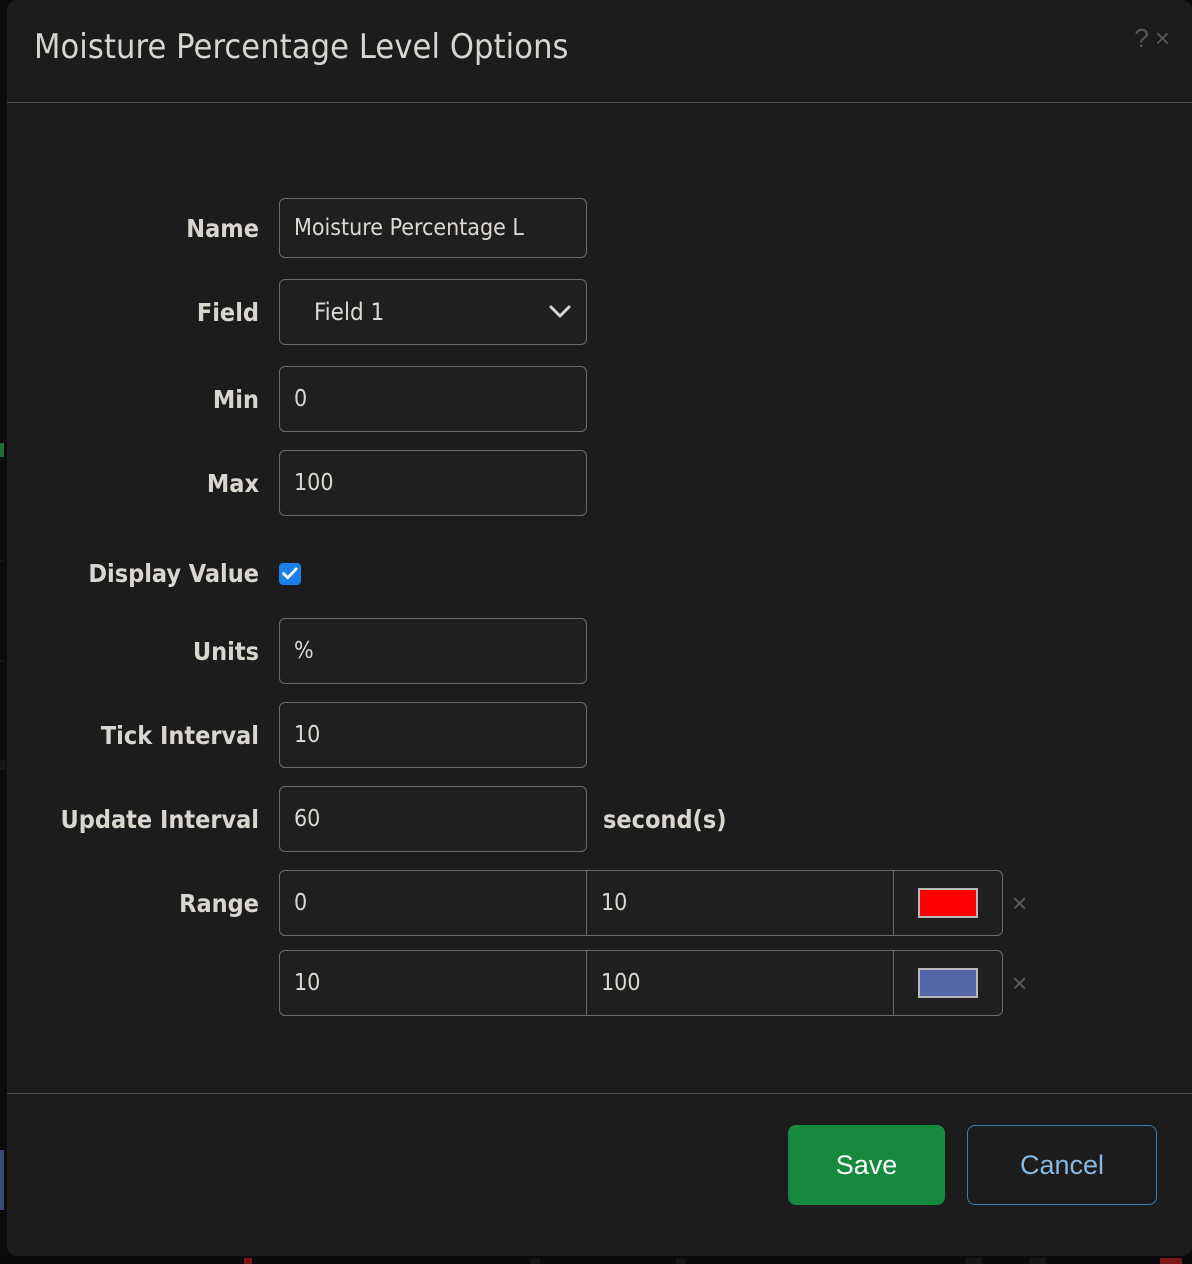 The width and height of the screenshot is (1192, 1264). I want to click on name-input, so click(433, 228).